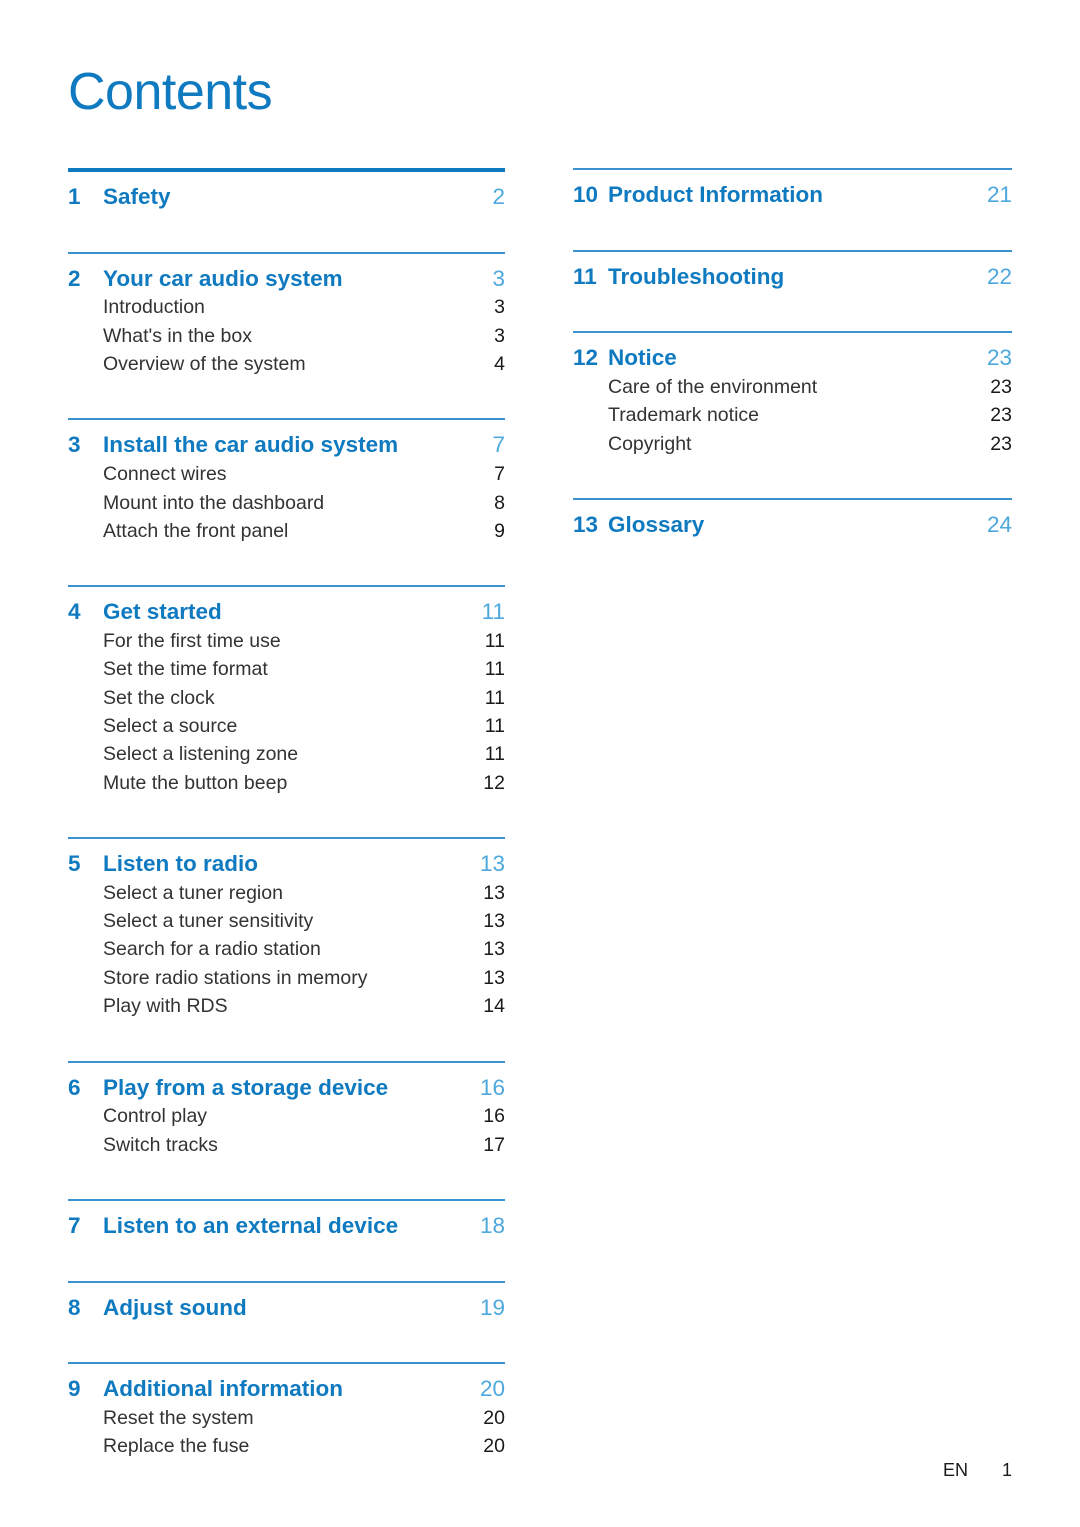  Describe the element at coordinates (585, 276) in the screenshot. I see `section-number: 11` at that location.